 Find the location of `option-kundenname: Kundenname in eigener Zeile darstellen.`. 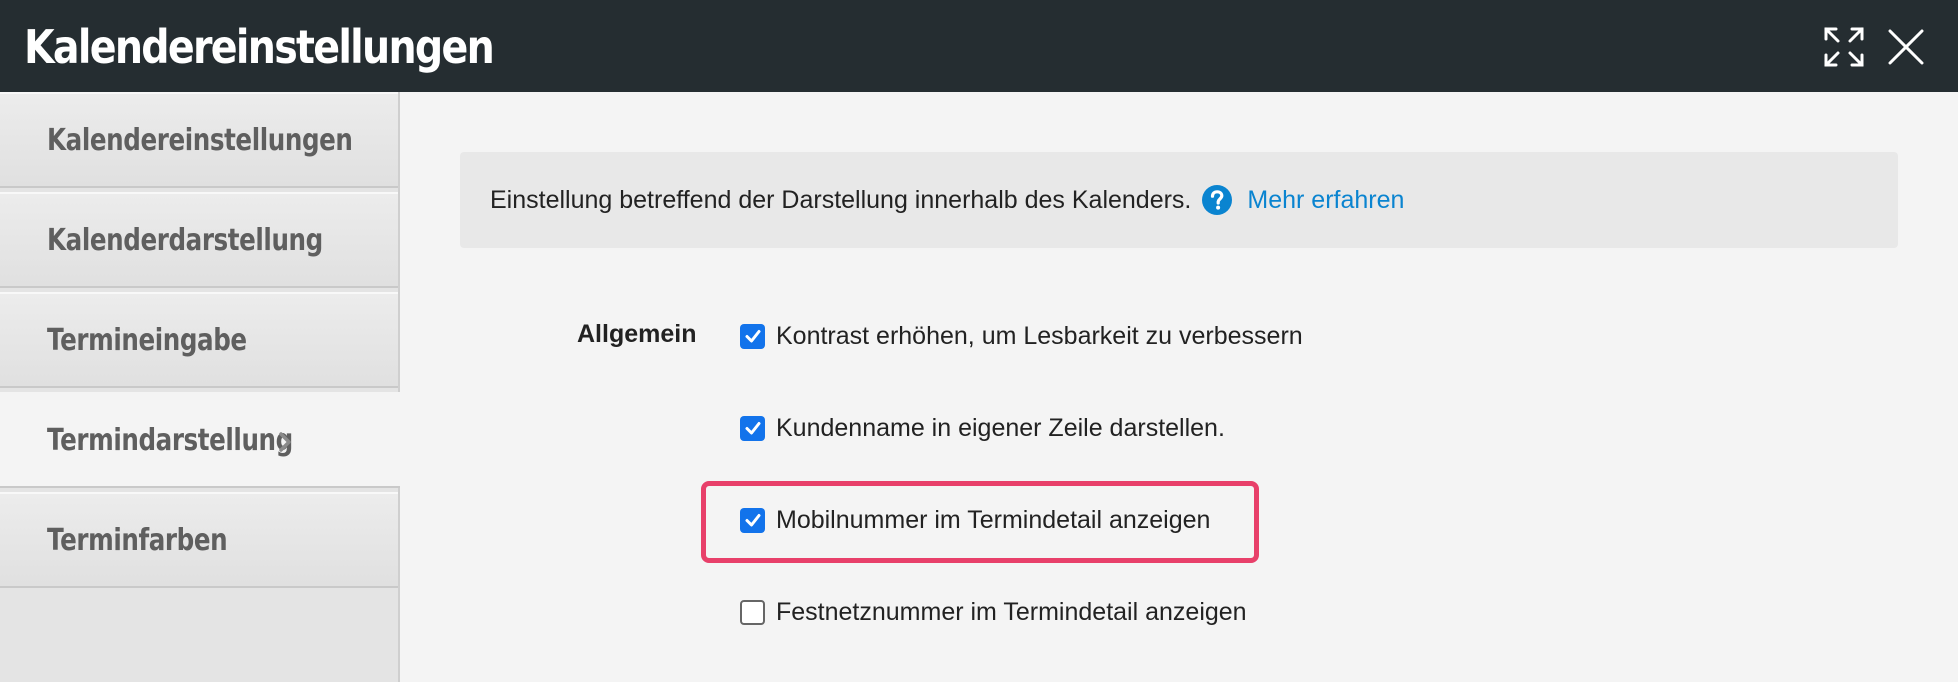

option-kundenname: Kundenname in eigener Zeile darstellen. is located at coordinates (982, 428).